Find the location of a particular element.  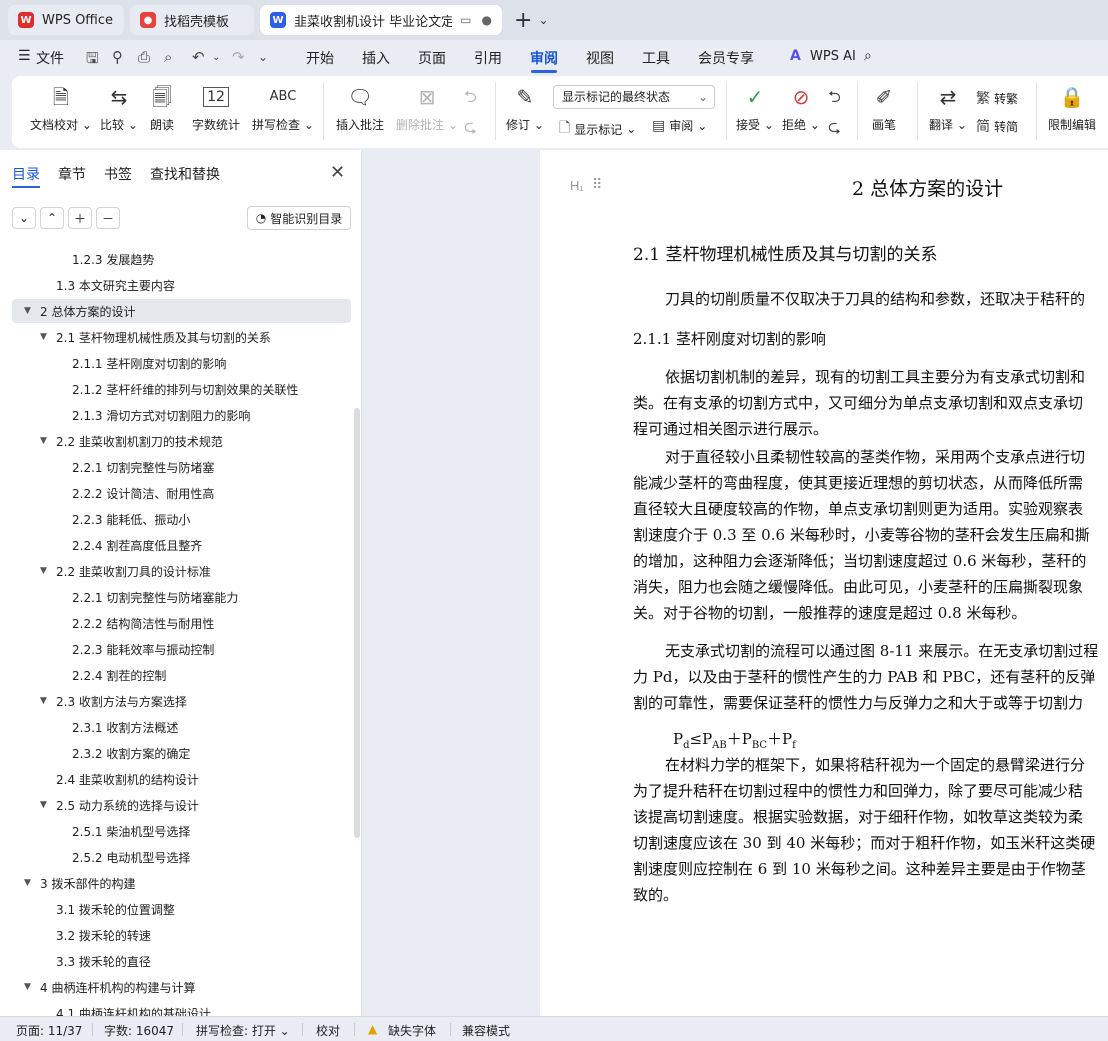

toc-scrollbar is located at coordinates (357, 623).